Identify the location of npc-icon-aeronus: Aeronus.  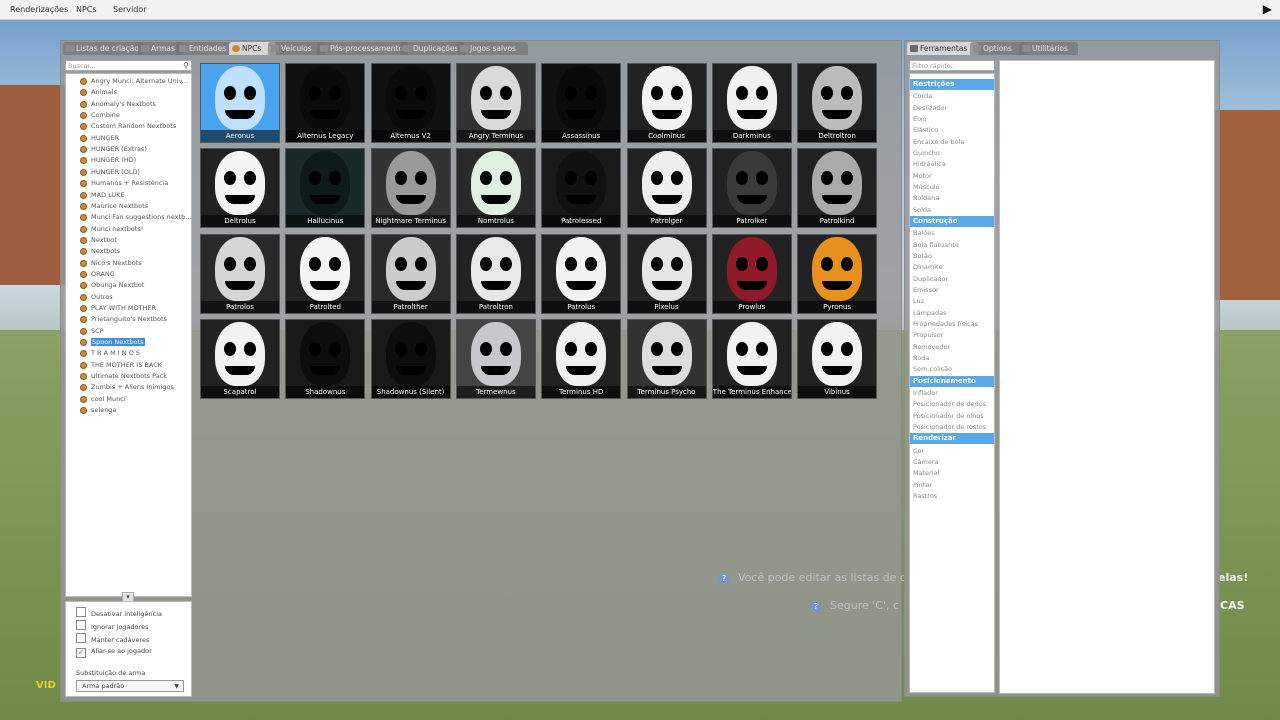
(240, 103).